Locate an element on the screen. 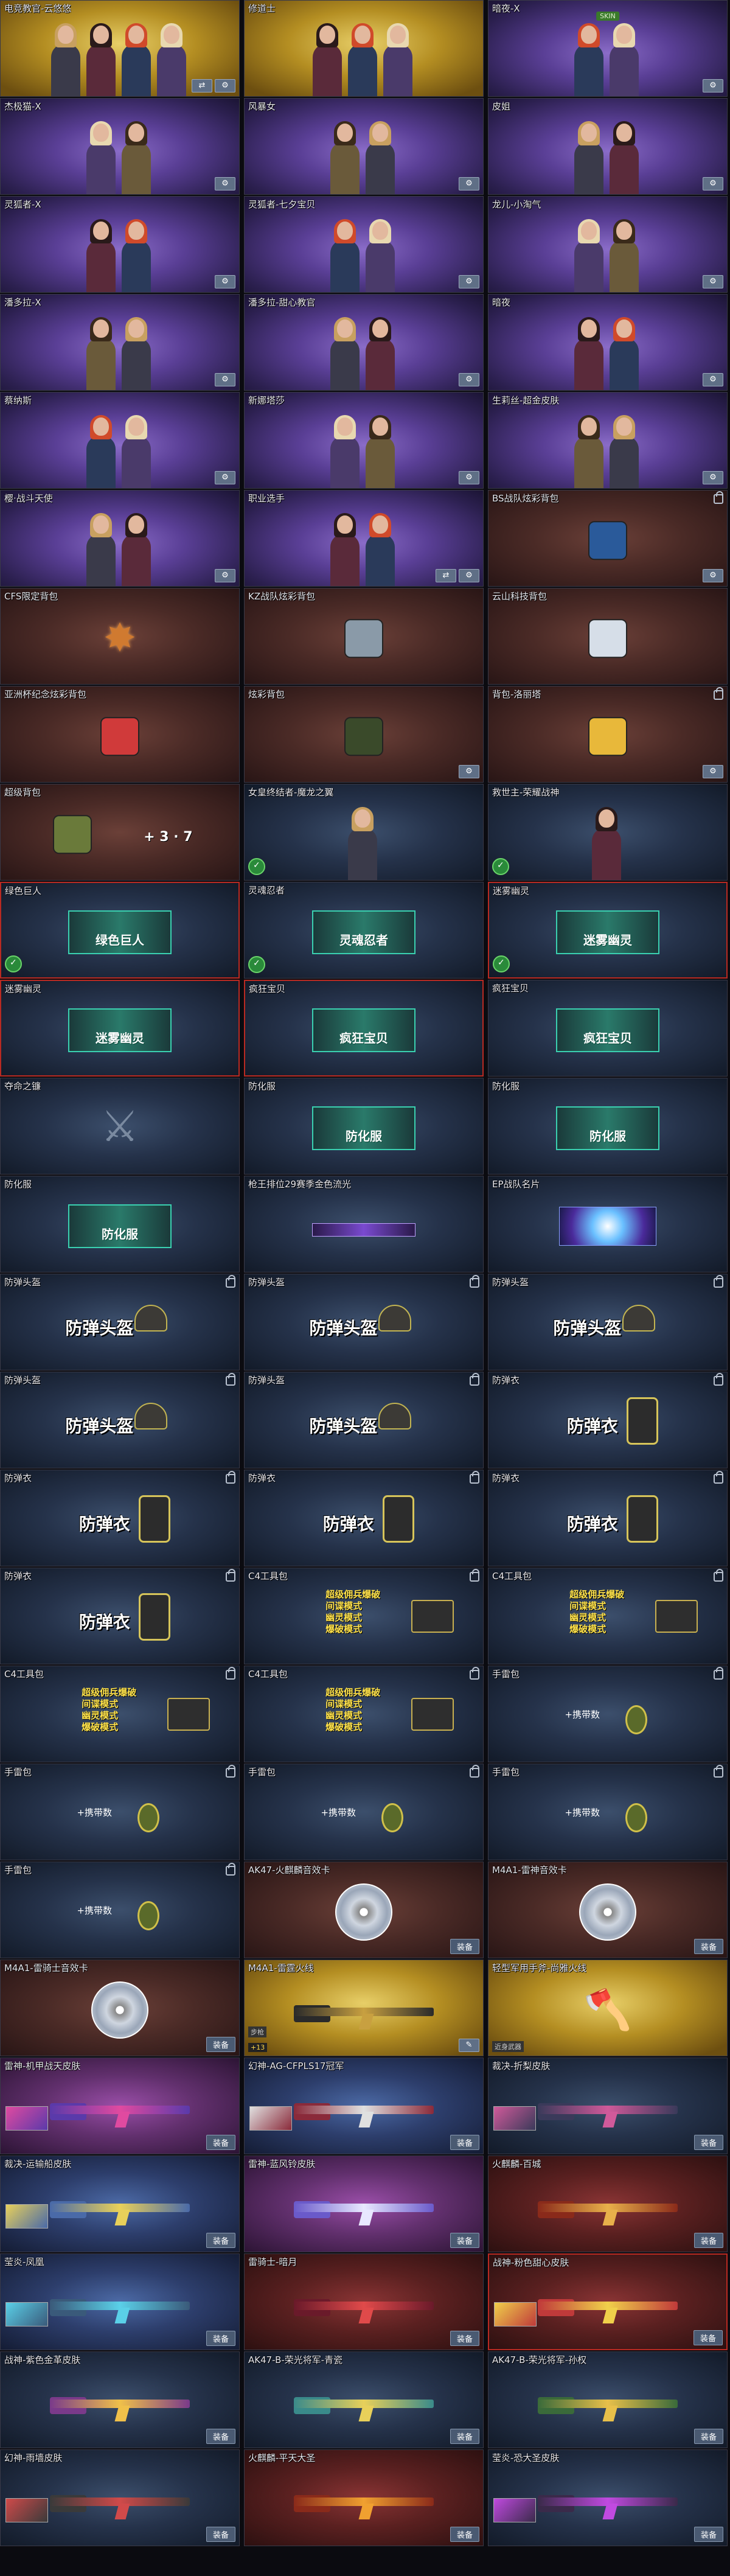 The image size is (730, 2576). inventory-card: 皮姐 ⚙ is located at coordinates (608, 146).